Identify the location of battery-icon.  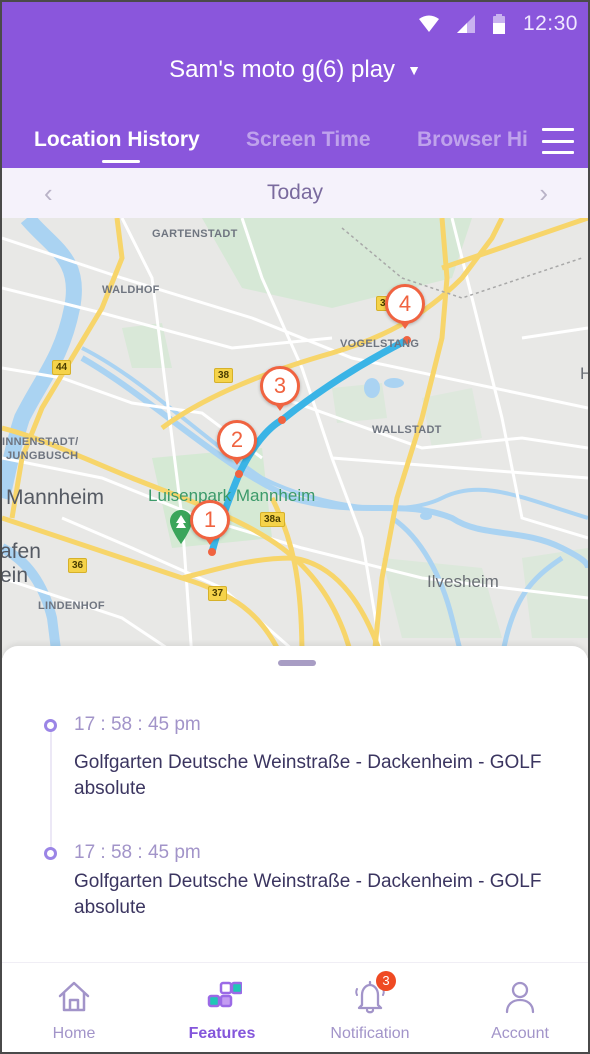
(498, 24).